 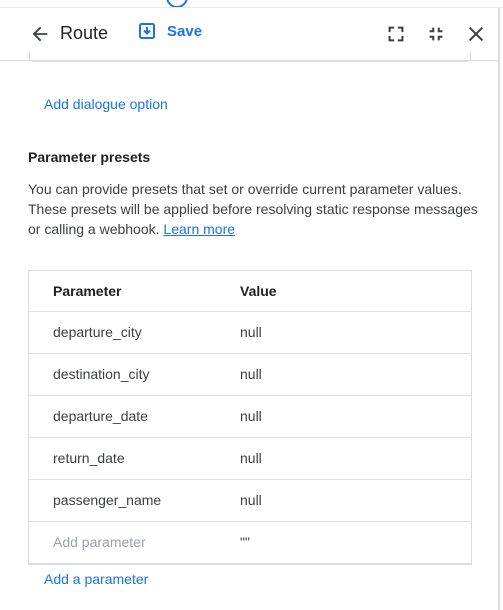 What do you see at coordinates (99, 542) in the screenshot?
I see `add-parameter-input: Add parameter` at bounding box center [99, 542].